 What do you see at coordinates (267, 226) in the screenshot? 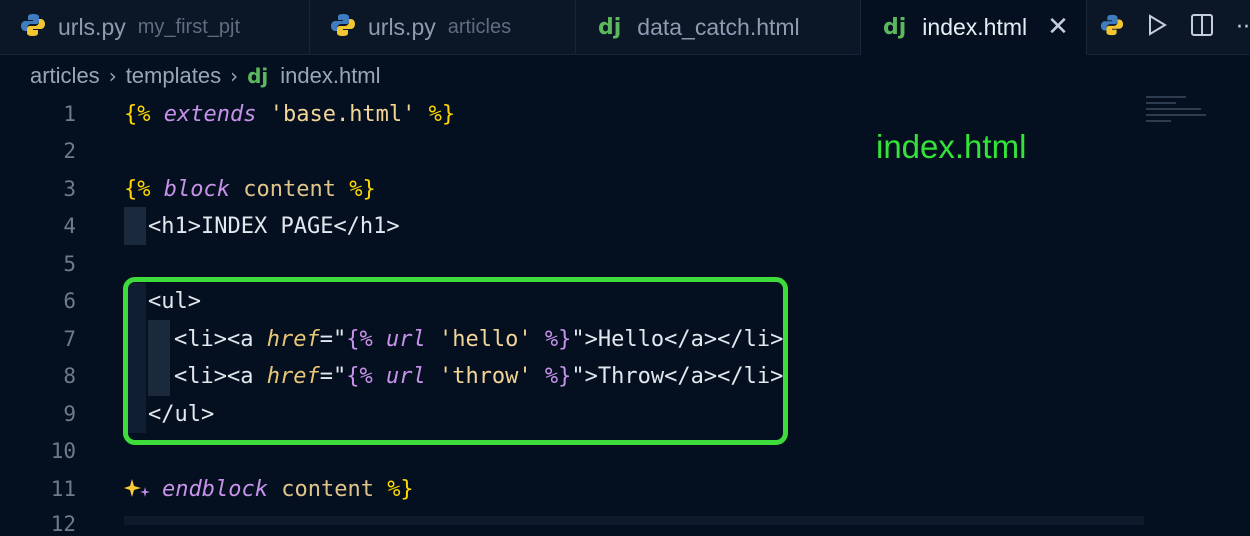
I see `html-text: INDEX PAGE` at bounding box center [267, 226].